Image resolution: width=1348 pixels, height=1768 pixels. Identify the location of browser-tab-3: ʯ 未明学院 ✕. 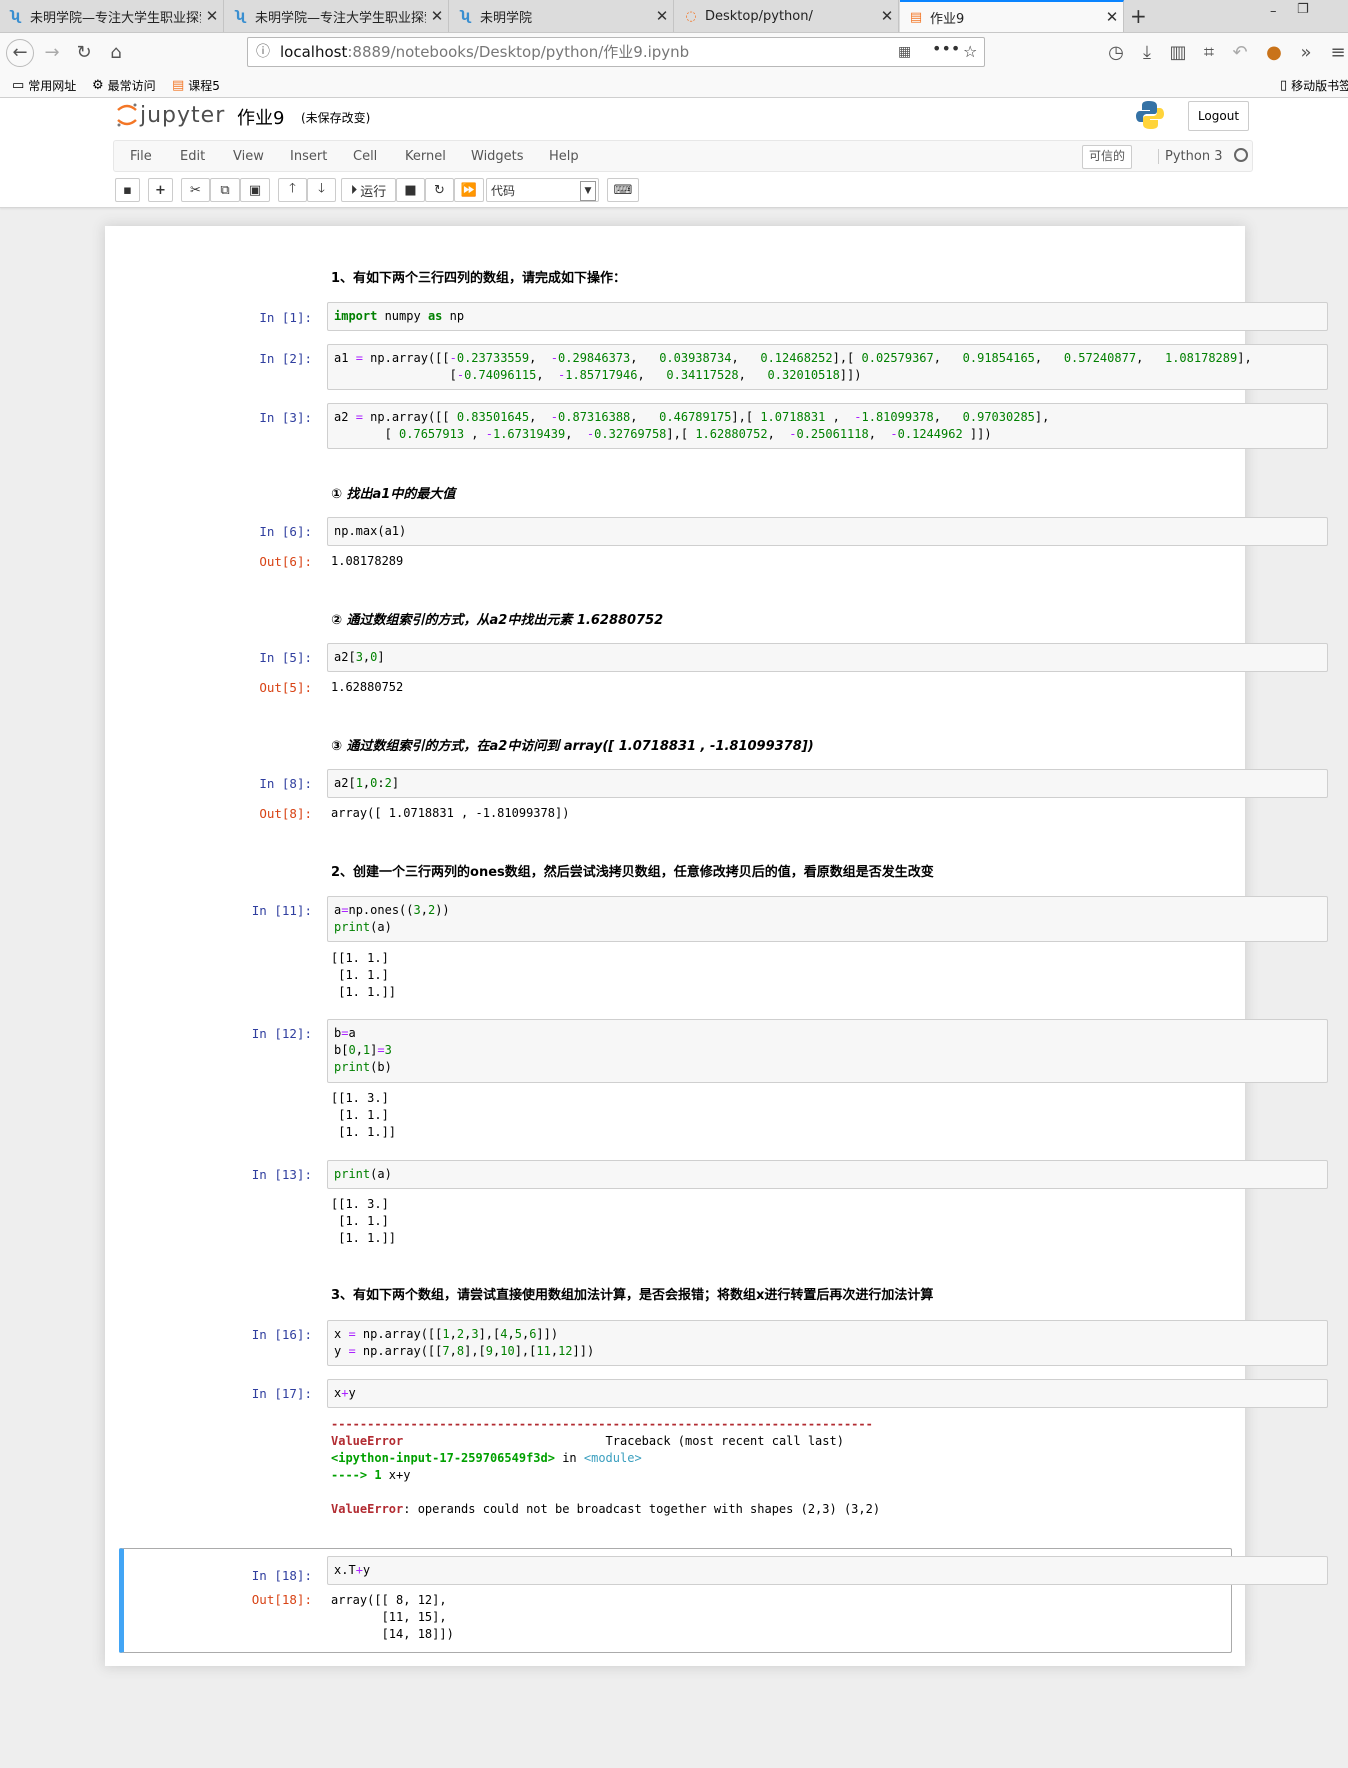
(562, 16).